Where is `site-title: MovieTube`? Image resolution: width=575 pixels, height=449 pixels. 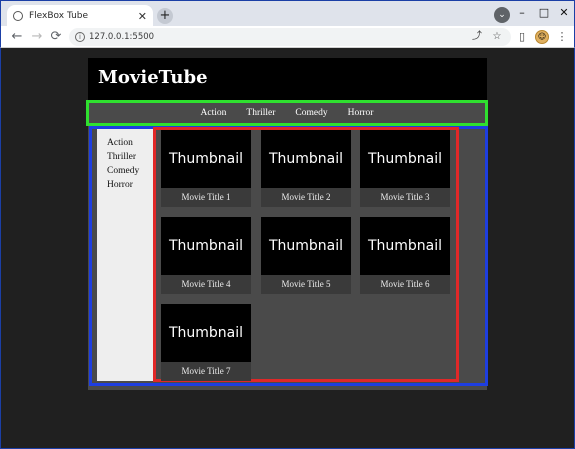 site-title: MovieTube is located at coordinates (153, 77).